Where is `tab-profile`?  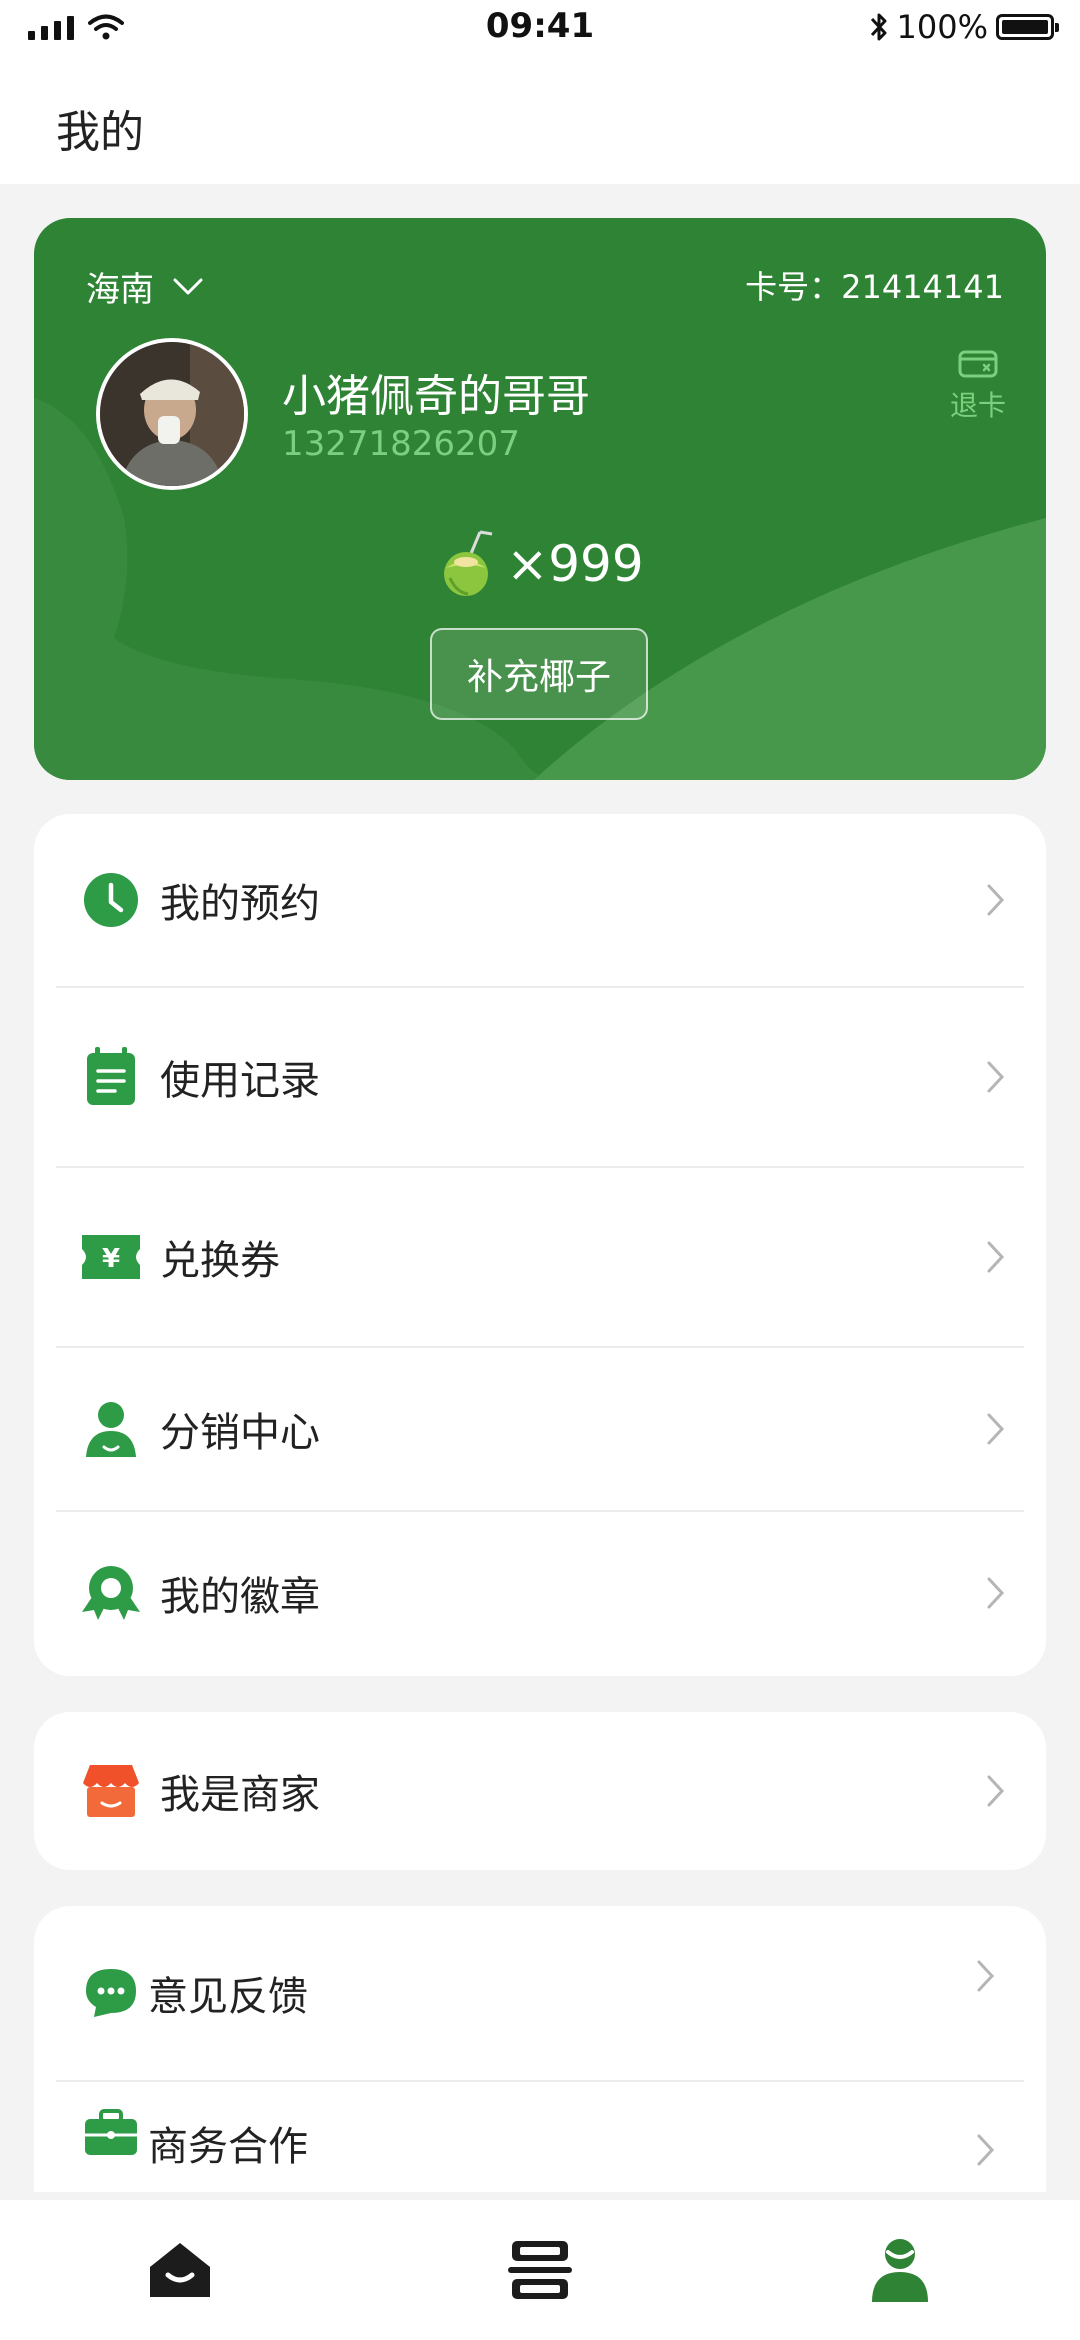 tab-profile is located at coordinates (900, 2270).